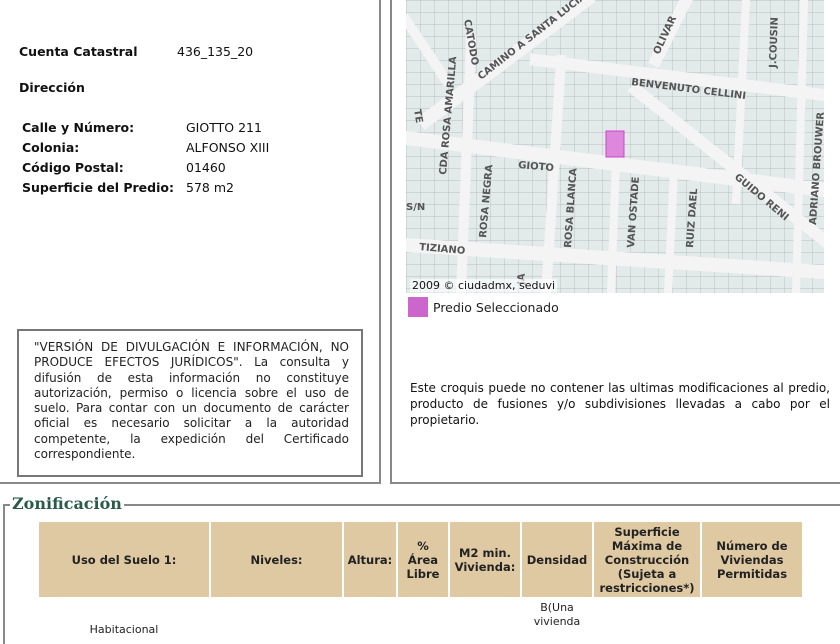 This screenshot has width=840, height=644. Describe the element at coordinates (370, 617) in the screenshot. I see `cell-altura` at that location.